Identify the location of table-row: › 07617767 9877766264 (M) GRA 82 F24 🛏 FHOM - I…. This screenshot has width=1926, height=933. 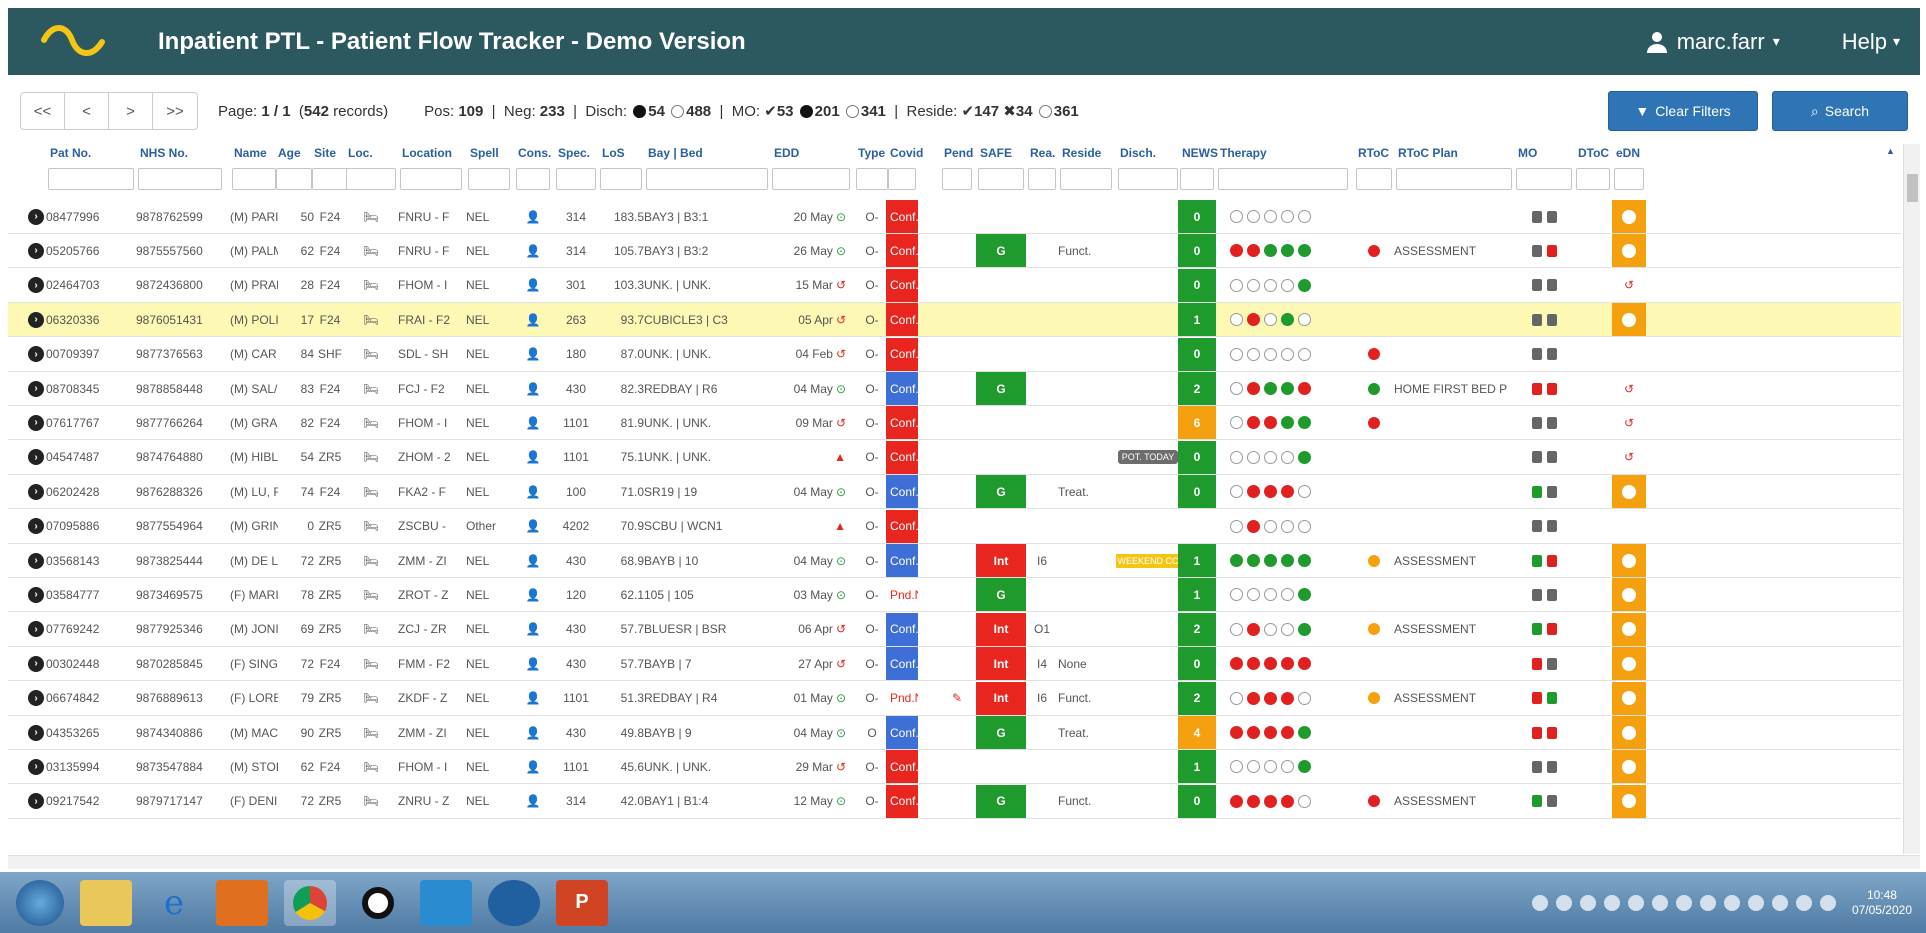
(954, 423).